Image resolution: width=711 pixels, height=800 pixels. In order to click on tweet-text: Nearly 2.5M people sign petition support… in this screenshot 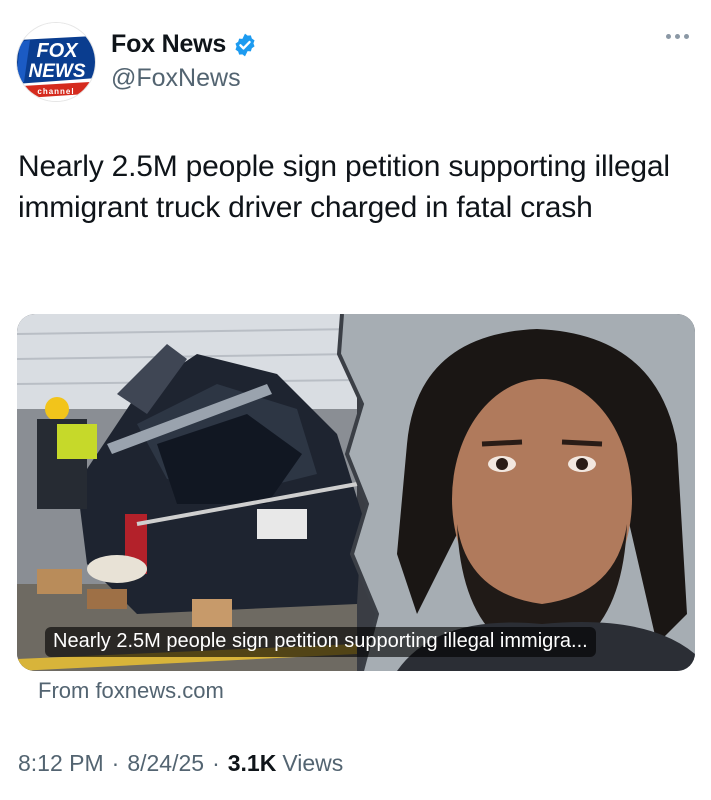, I will do `click(344, 187)`.